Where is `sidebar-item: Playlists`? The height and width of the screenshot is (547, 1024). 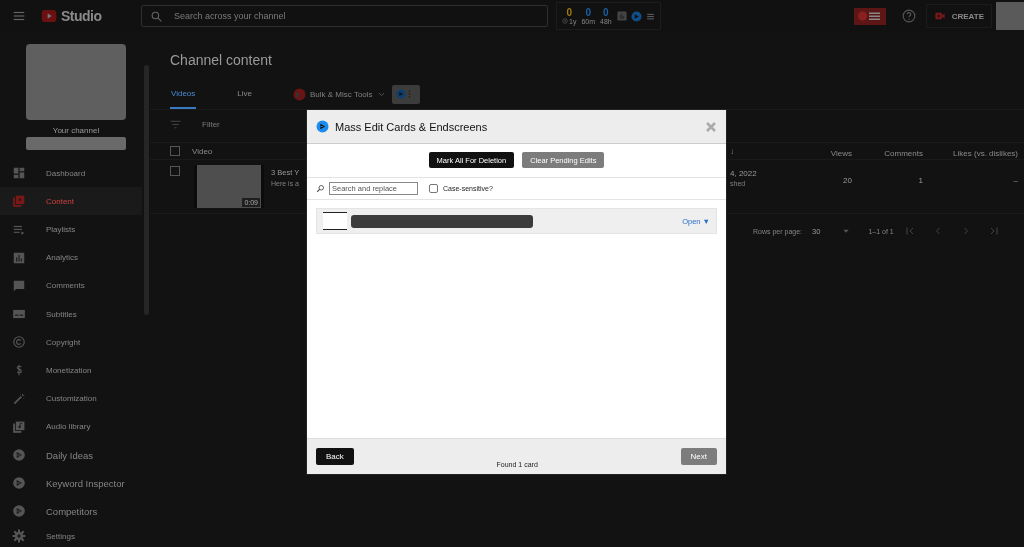 sidebar-item: Playlists is located at coordinates (71, 229).